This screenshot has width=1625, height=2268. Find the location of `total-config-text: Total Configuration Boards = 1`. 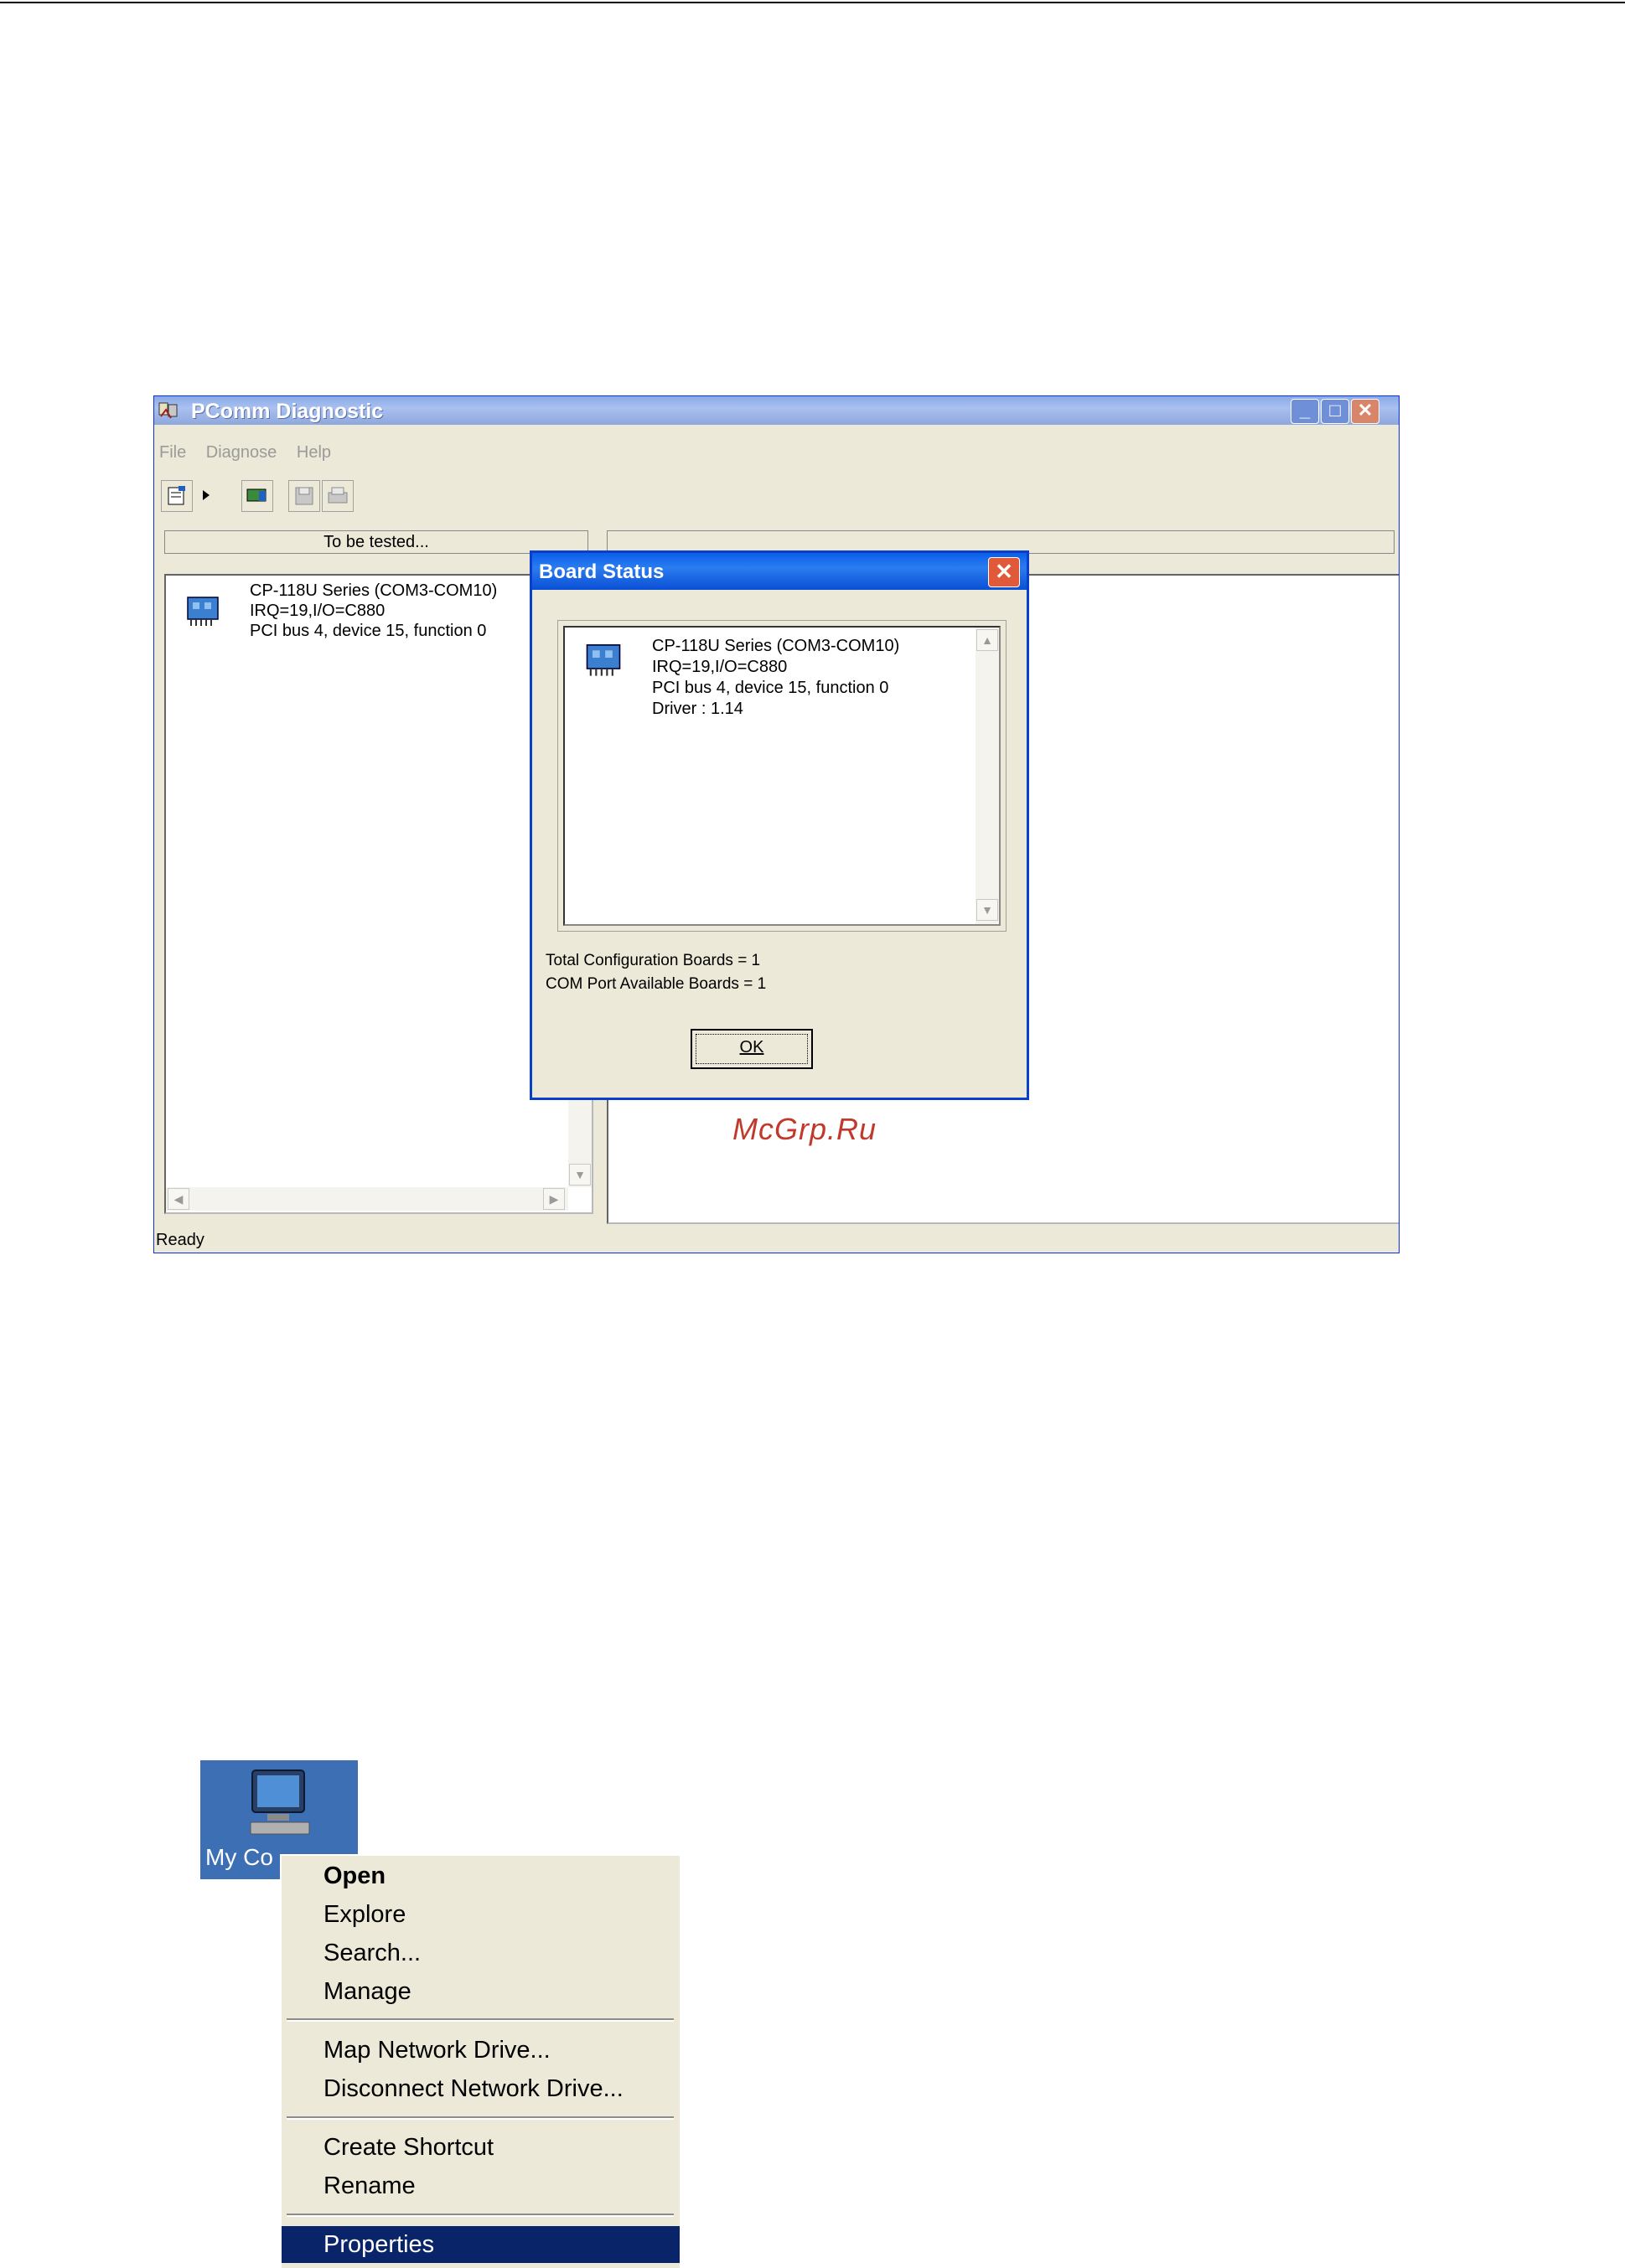

total-config-text: Total Configuration Boards = 1 is located at coordinates (653, 960).